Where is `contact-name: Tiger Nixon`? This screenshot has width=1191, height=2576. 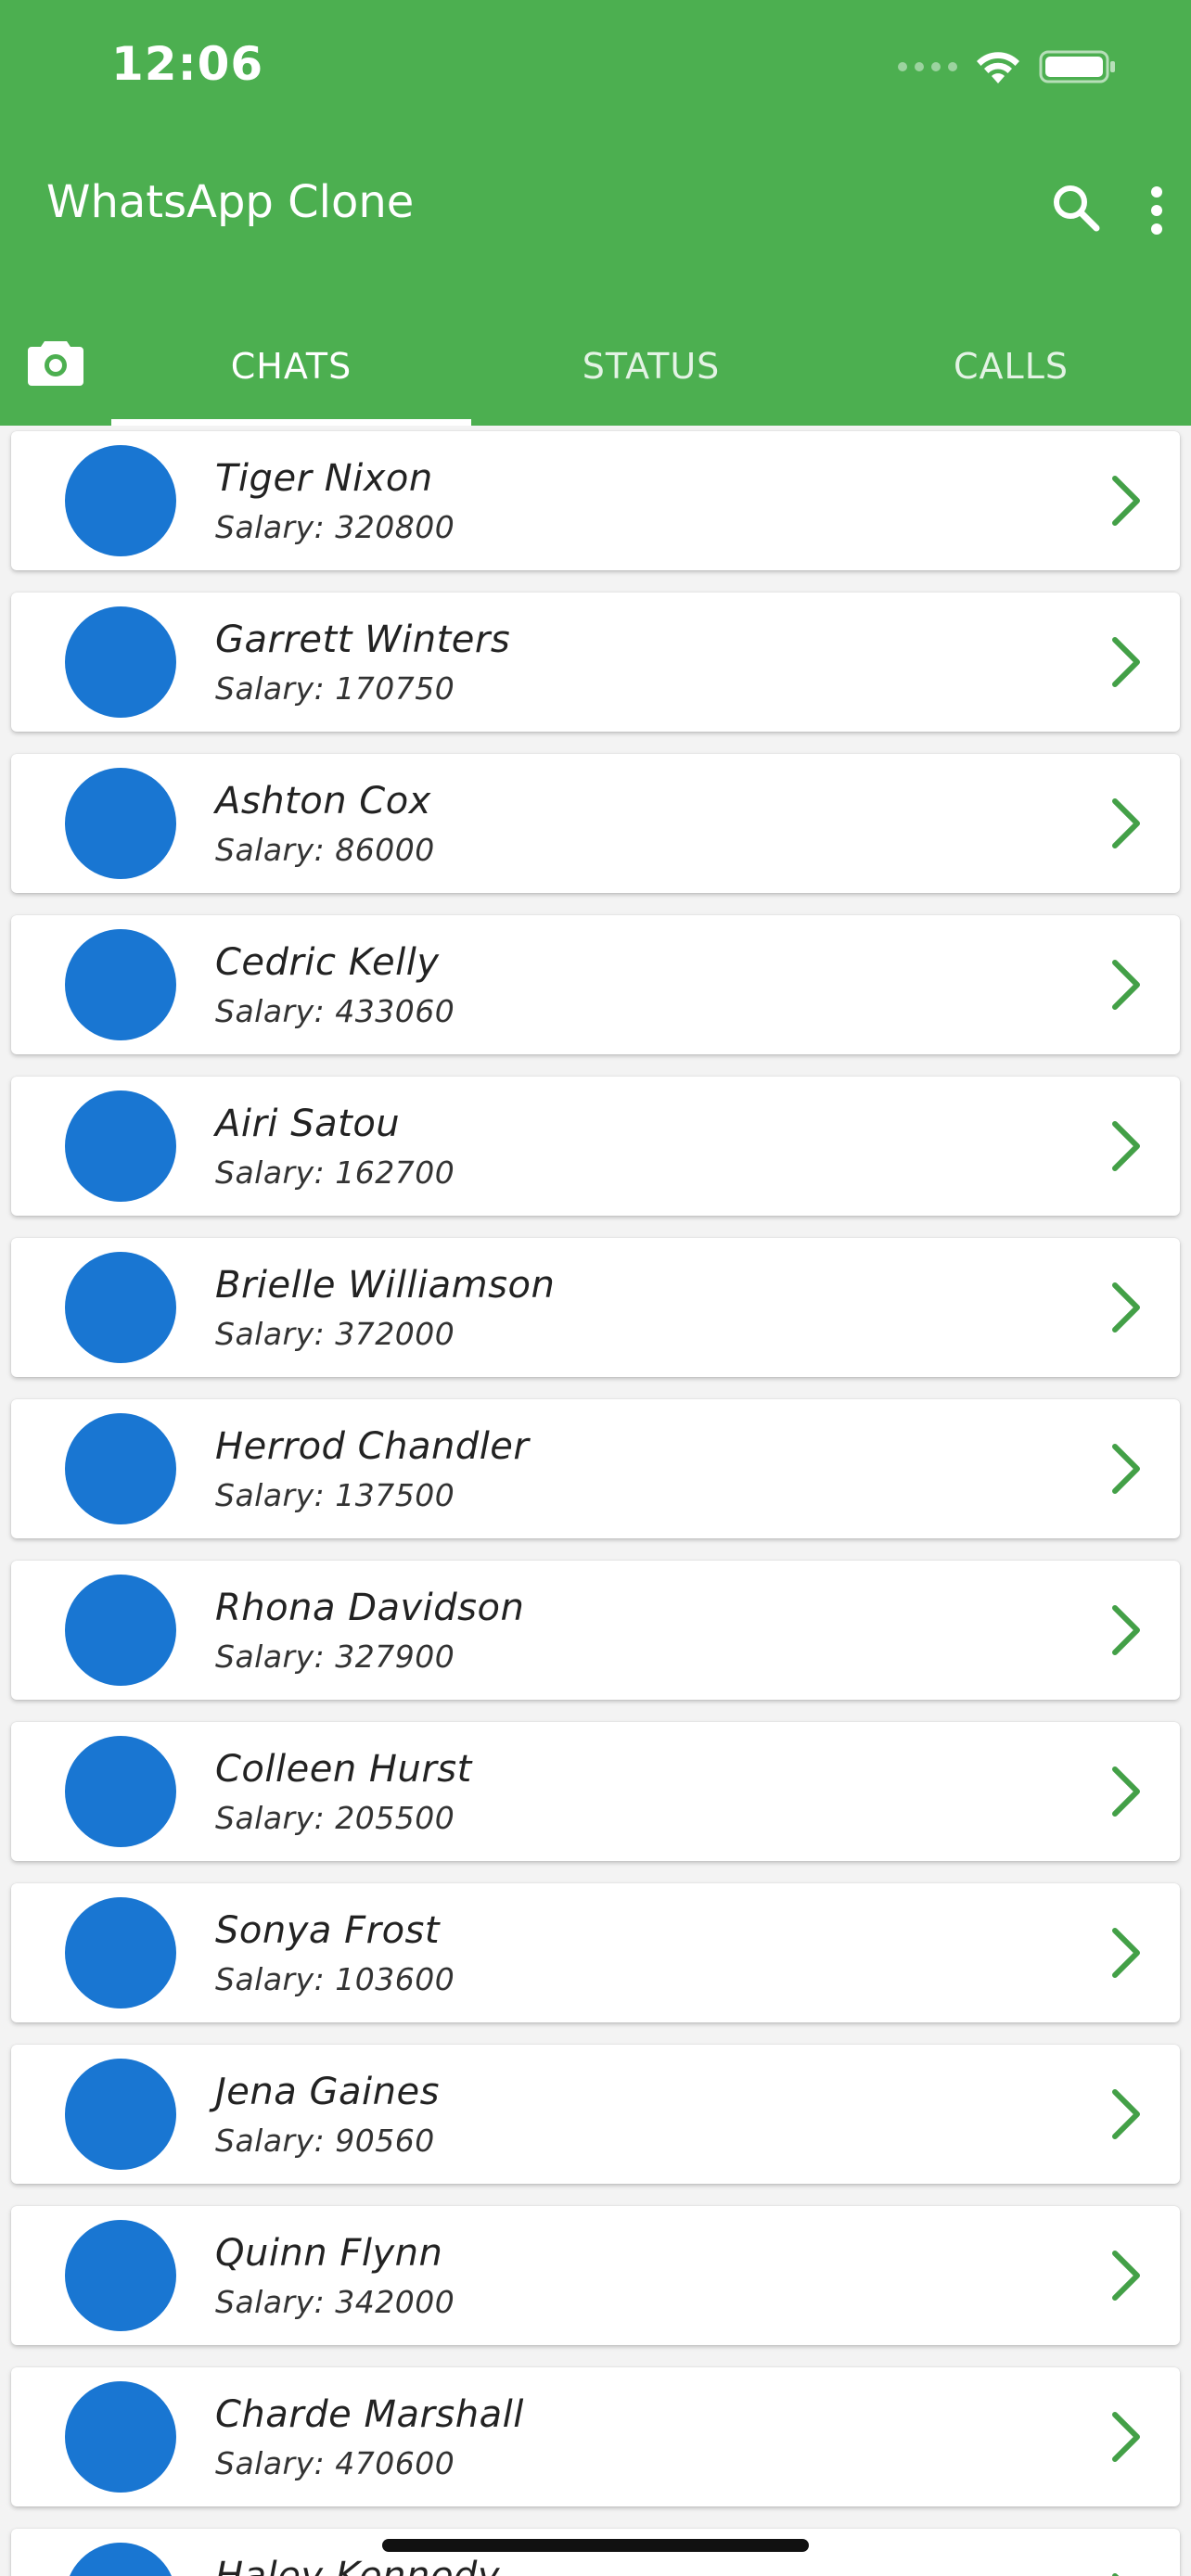 contact-name: Tiger Nixon is located at coordinates (324, 478).